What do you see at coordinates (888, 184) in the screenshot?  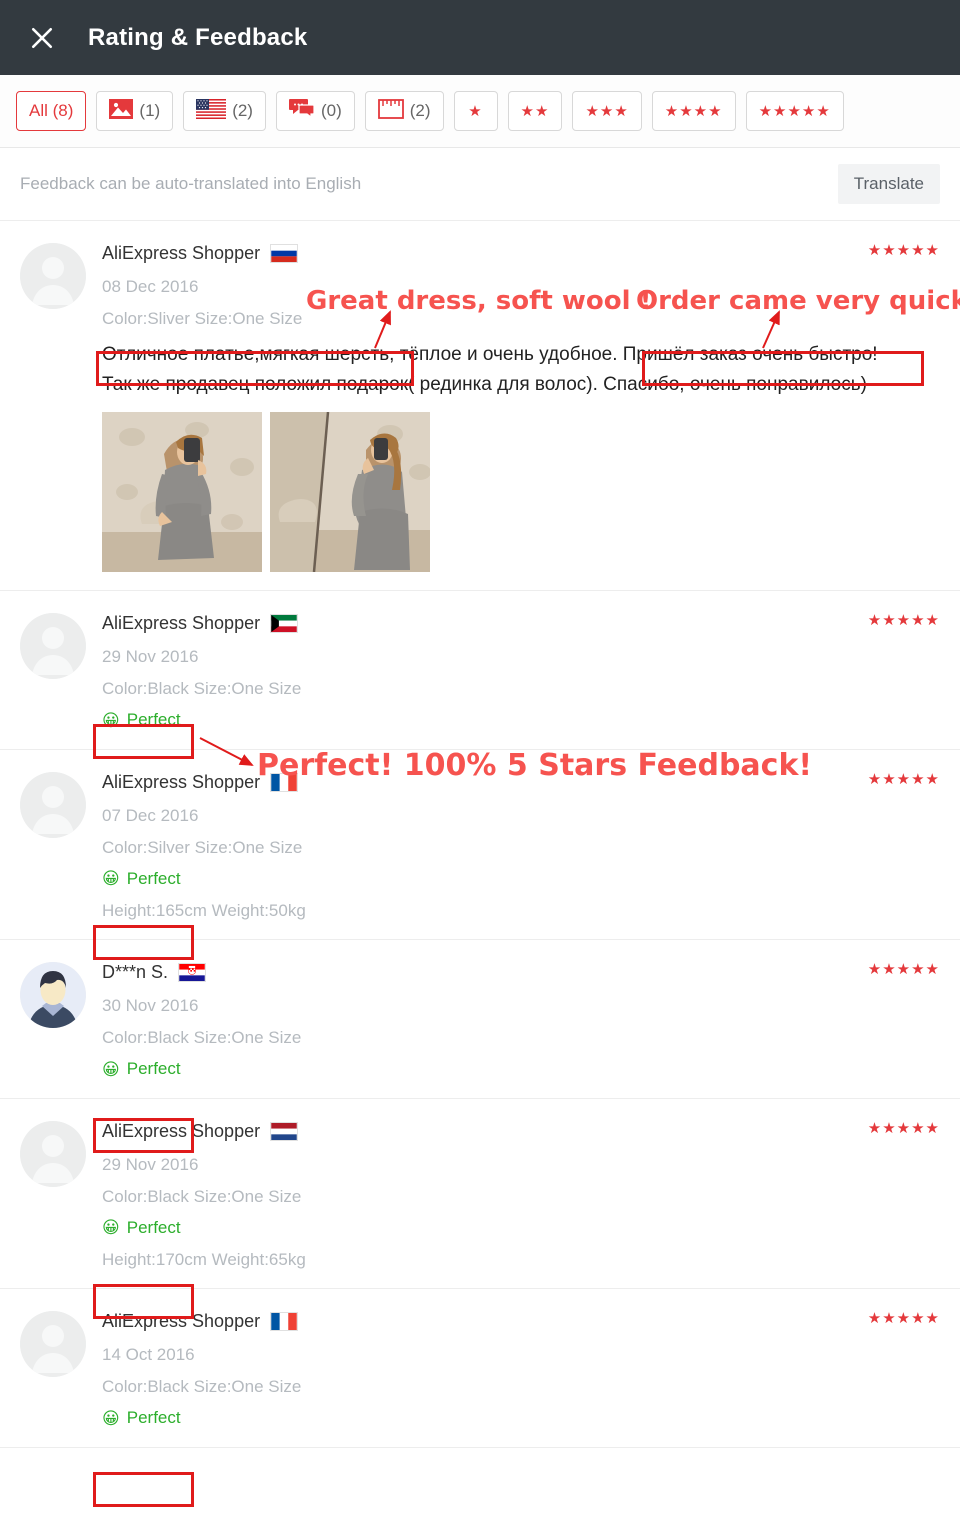 I see `translate-button: Translate` at bounding box center [888, 184].